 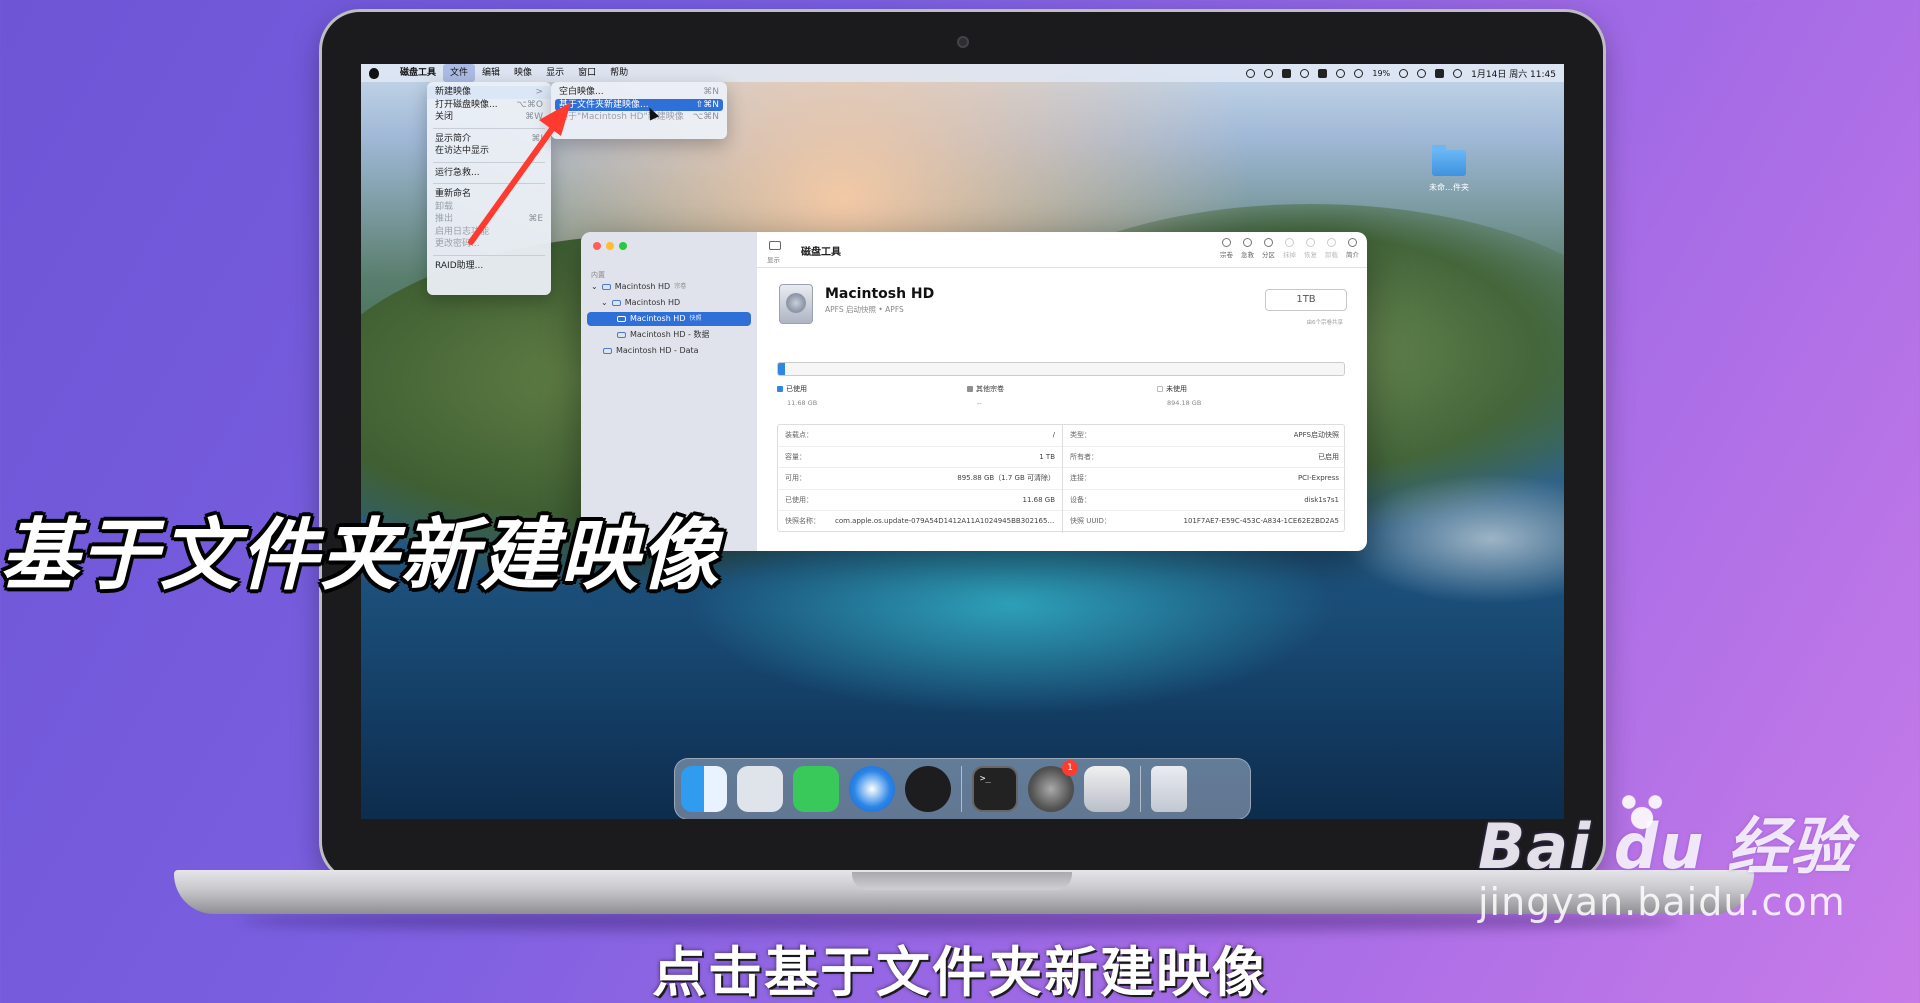 I want to click on menu-view: 显示, so click(x=555, y=73).